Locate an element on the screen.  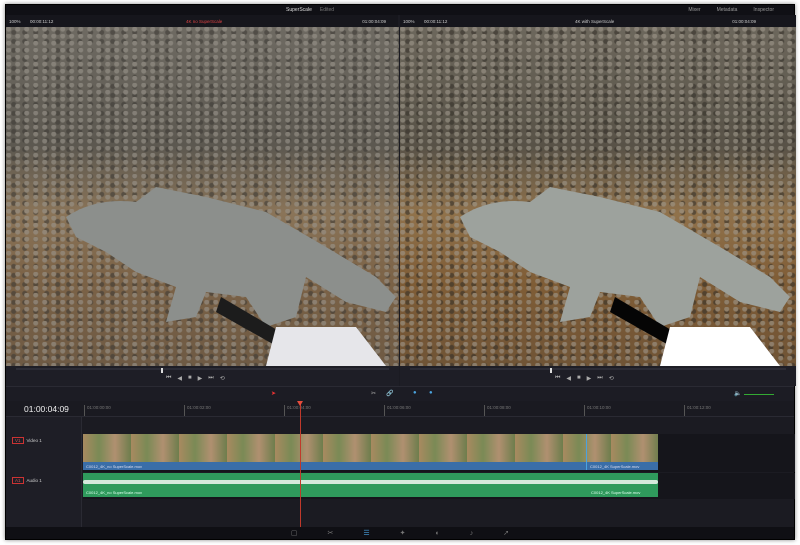
clip-name-select: 4K with SuperScale is located at coordinates (594, 21).